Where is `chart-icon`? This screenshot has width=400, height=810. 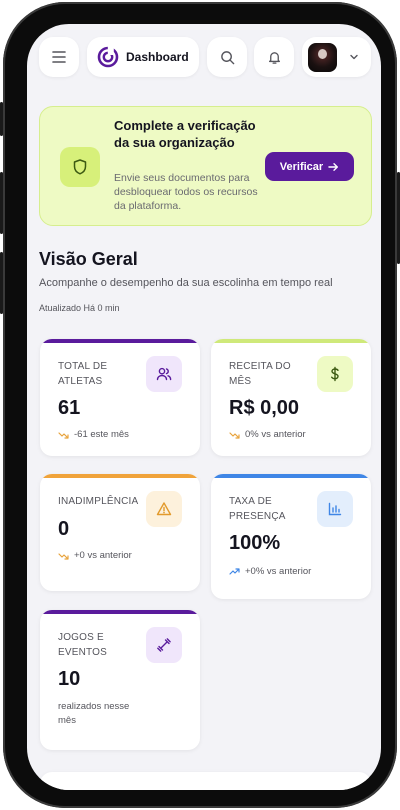
chart-icon is located at coordinates (335, 509).